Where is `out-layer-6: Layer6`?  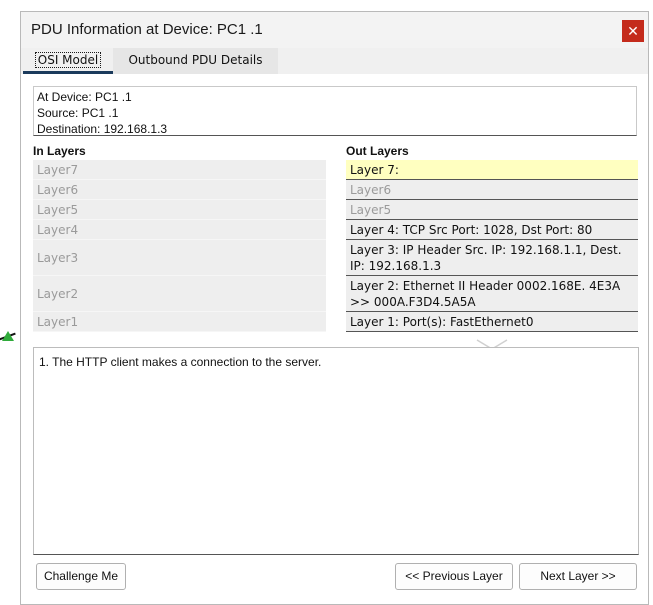 out-layer-6: Layer6 is located at coordinates (492, 190).